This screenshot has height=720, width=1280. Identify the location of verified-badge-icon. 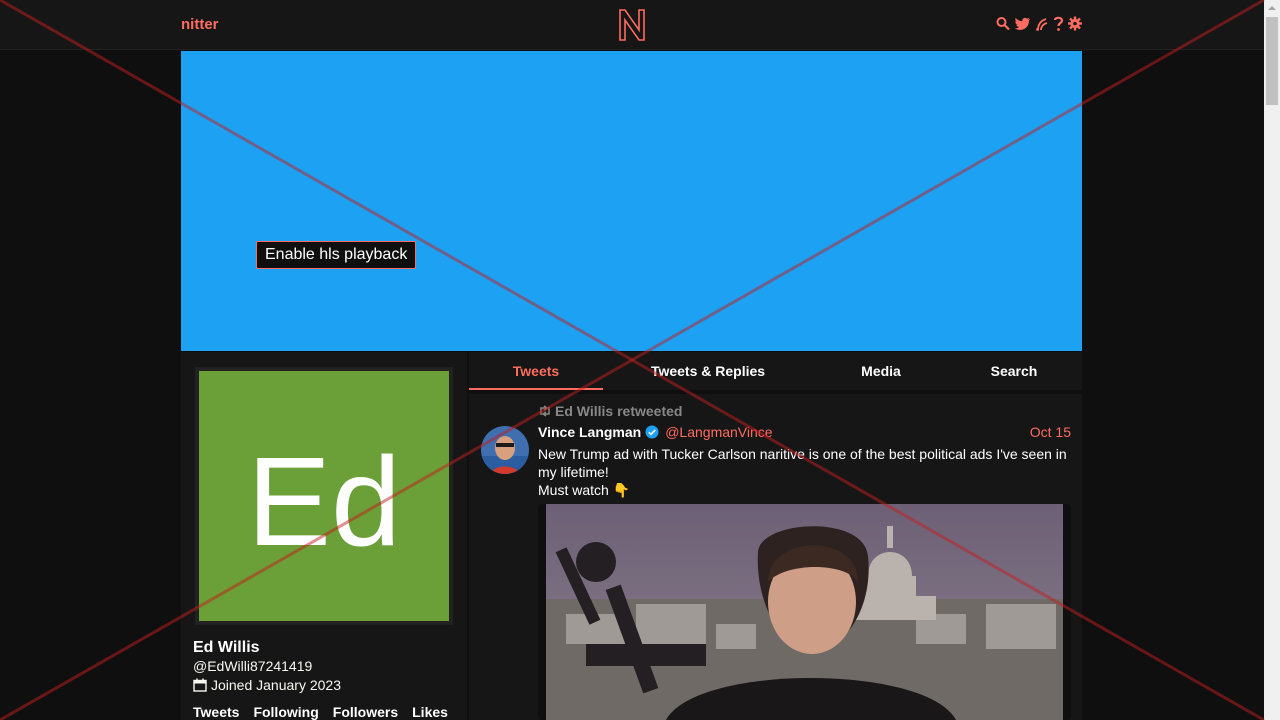
(652, 432).